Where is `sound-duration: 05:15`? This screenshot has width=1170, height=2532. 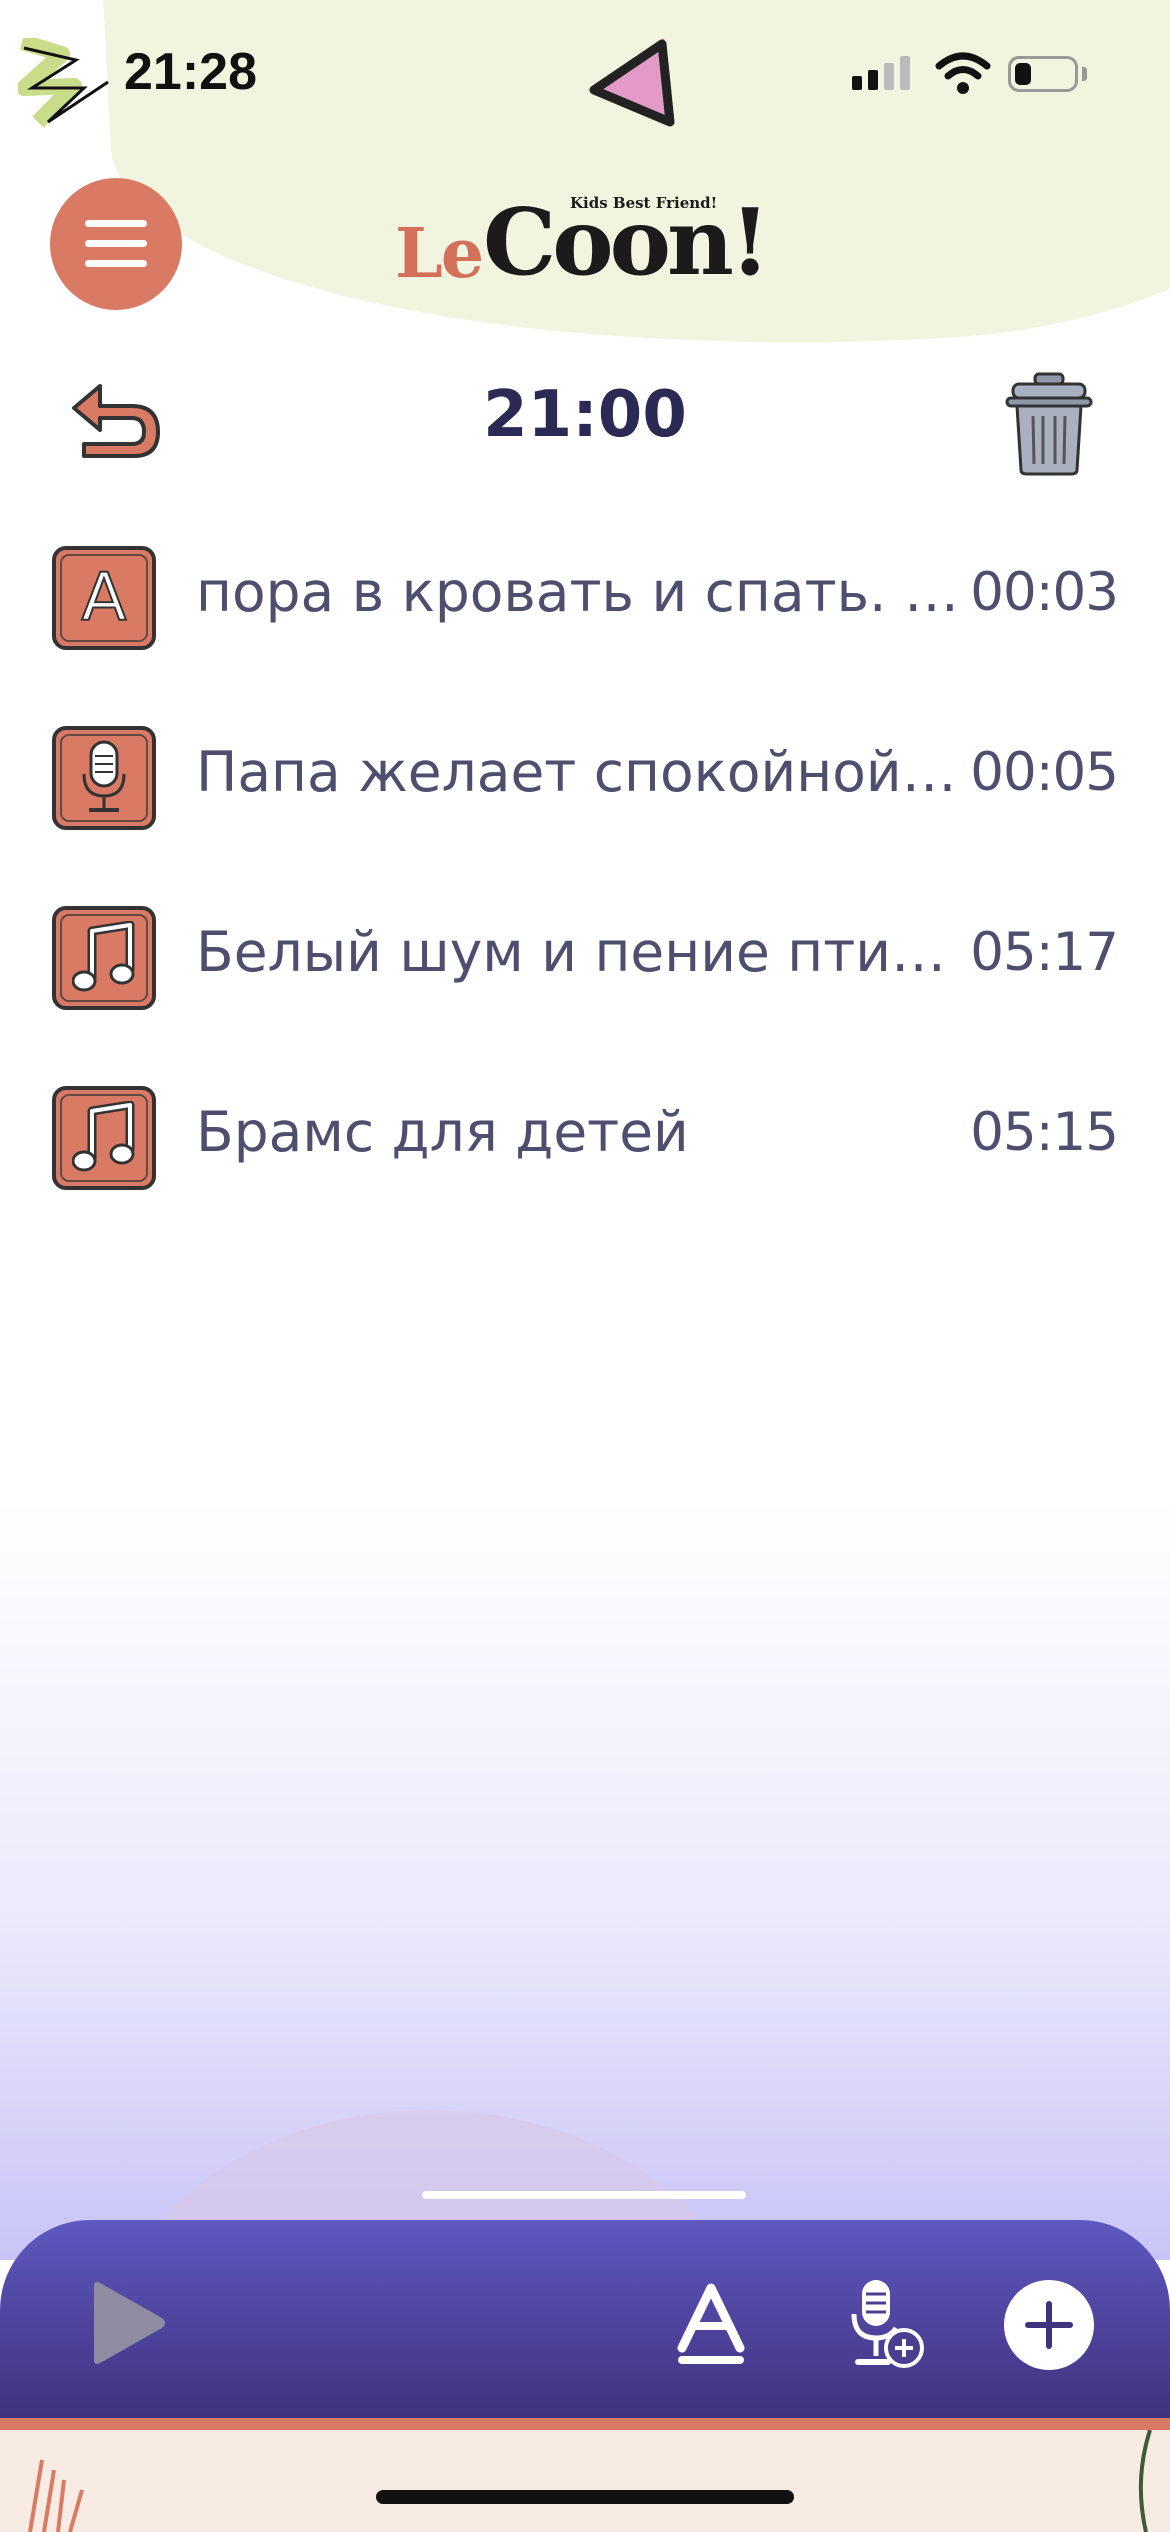 sound-duration: 05:15 is located at coordinates (1044, 1132).